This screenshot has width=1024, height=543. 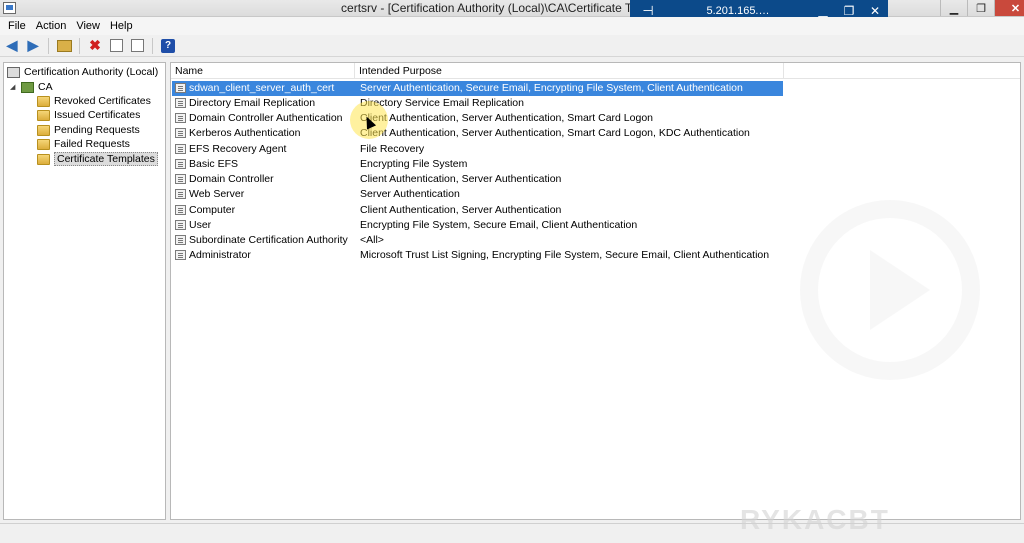 What do you see at coordinates (12, 46) in the screenshot?
I see `back-arrow-icon: ◀` at bounding box center [12, 46].